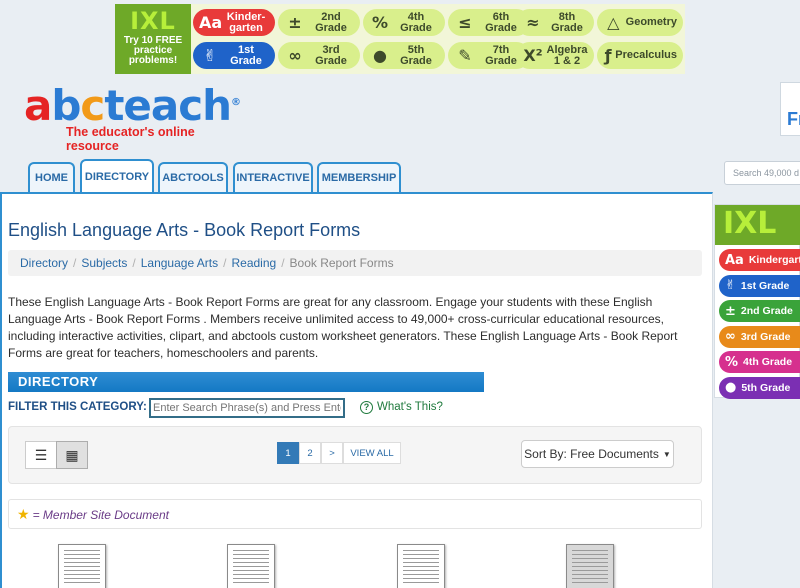 The height and width of the screenshot is (588, 800). I want to click on ixl-sidebar-pill: % 4th Grade, so click(759, 362).